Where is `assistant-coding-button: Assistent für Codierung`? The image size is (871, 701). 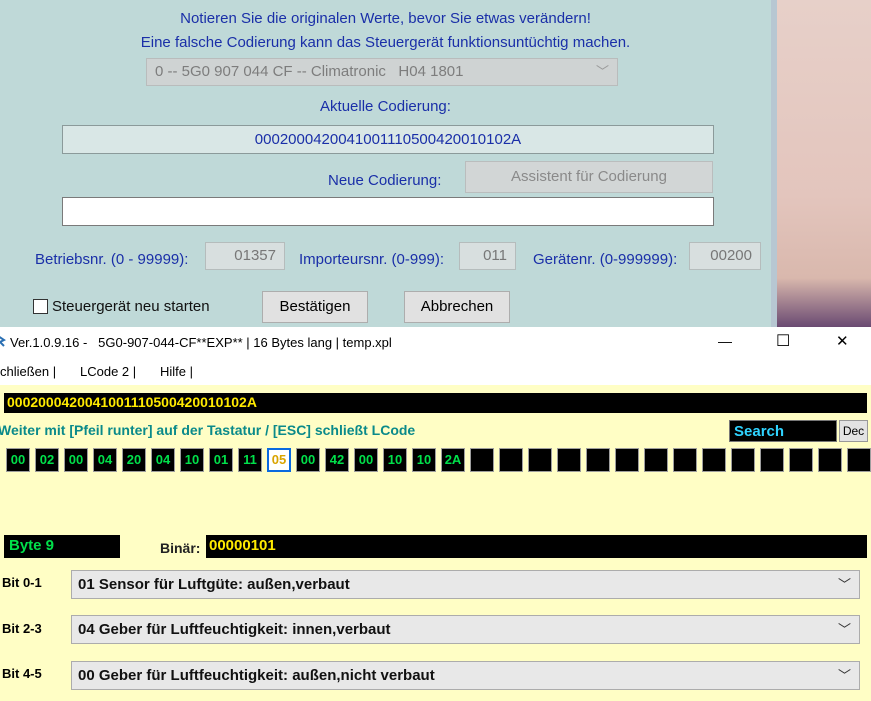
assistant-coding-button: Assistent für Codierung is located at coordinates (589, 177).